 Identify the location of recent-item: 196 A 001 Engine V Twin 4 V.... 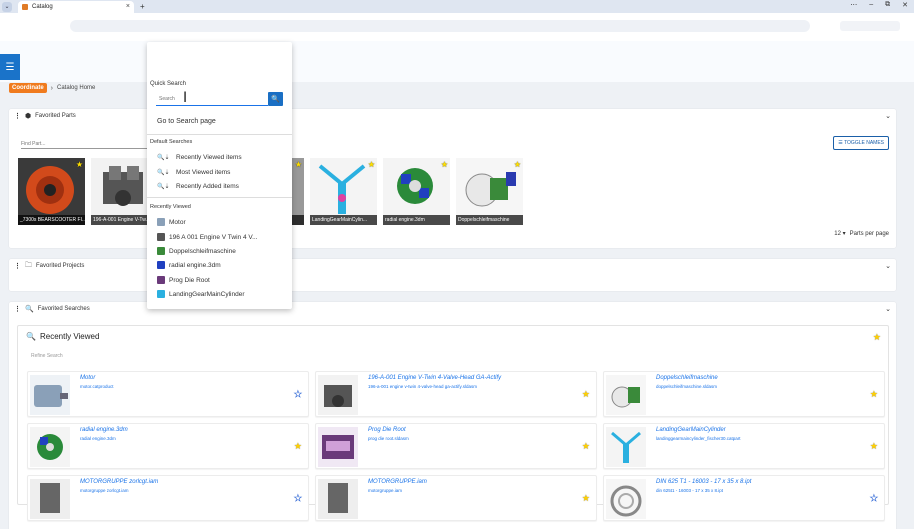
(207, 237).